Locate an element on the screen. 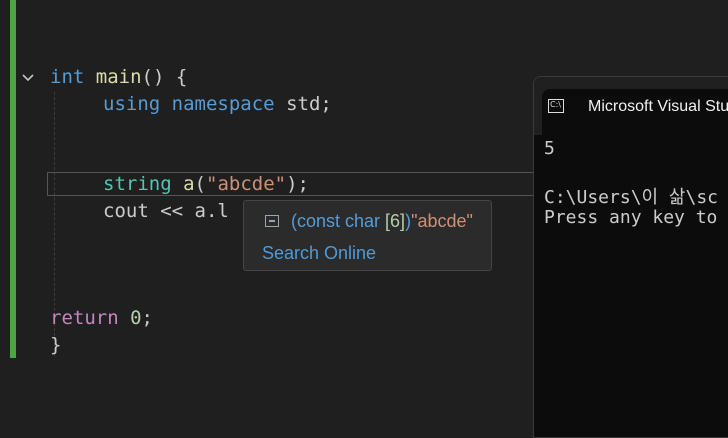 The width and height of the screenshot is (728, 438). punctuation: ); is located at coordinates (297, 184).